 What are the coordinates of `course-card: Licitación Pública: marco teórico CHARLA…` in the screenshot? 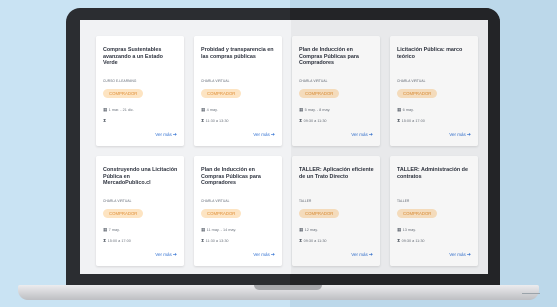 It's located at (434, 91).